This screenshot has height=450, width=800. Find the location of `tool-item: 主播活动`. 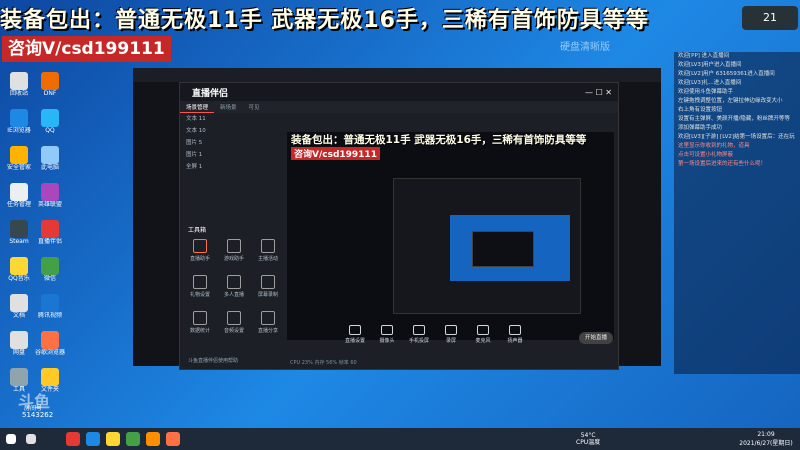

tool-item: 主播活动 is located at coordinates (268, 250).